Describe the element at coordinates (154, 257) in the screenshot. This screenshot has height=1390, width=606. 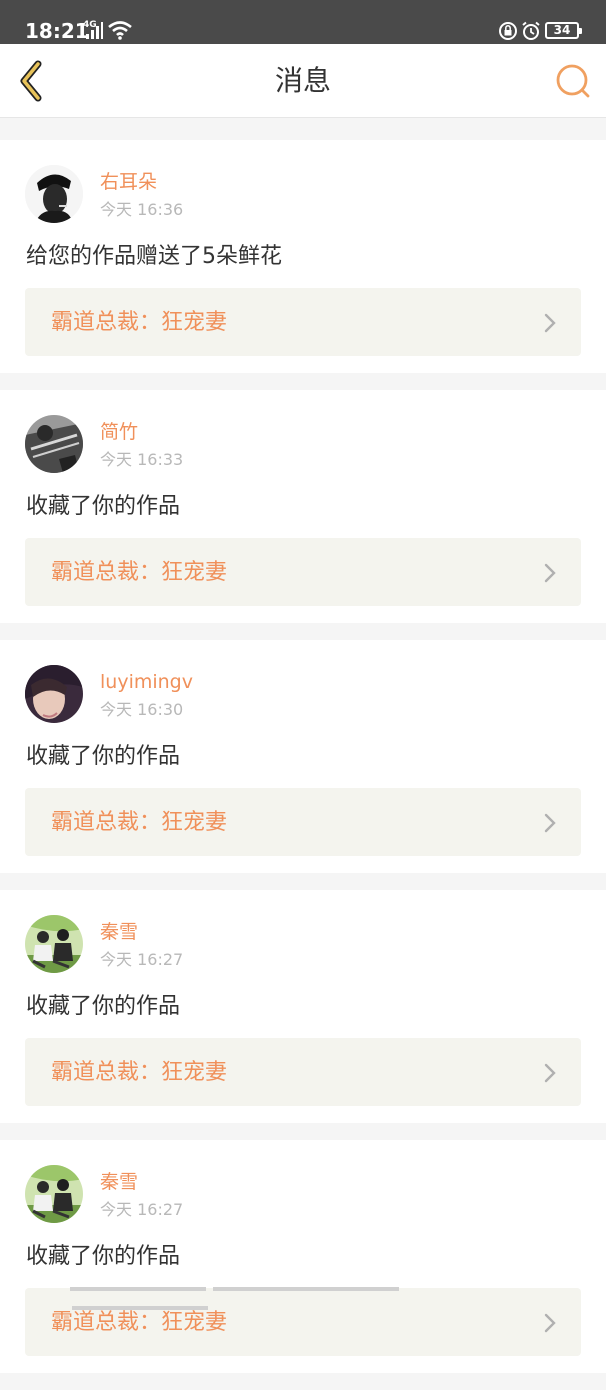
I see `message-text: 给您的作品赠送了5朵鲜花` at that location.